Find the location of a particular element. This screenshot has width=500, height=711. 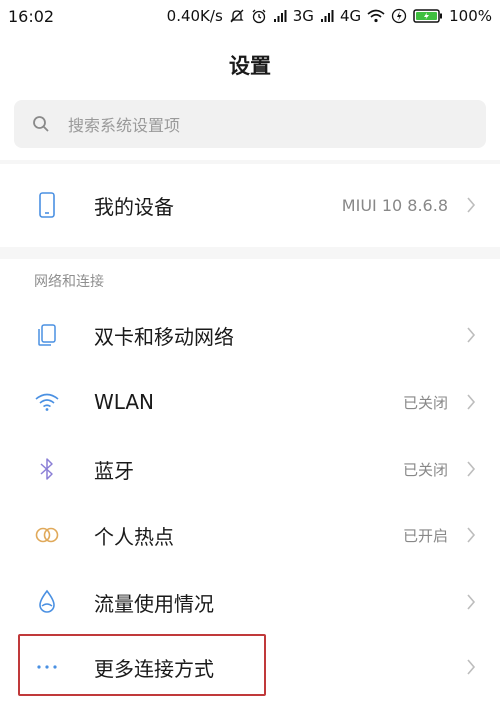

data-usage-icon is located at coordinates (47, 602).